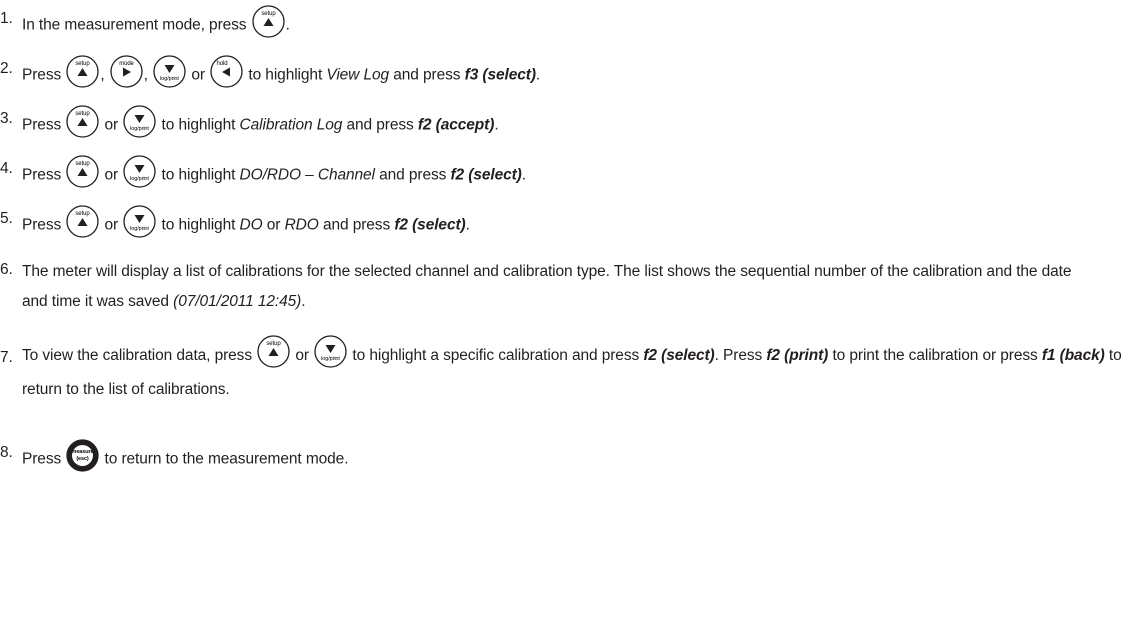 This screenshot has height=639, width=1141. What do you see at coordinates (126, 64) in the screenshot?
I see `svg-text: mode` at bounding box center [126, 64].